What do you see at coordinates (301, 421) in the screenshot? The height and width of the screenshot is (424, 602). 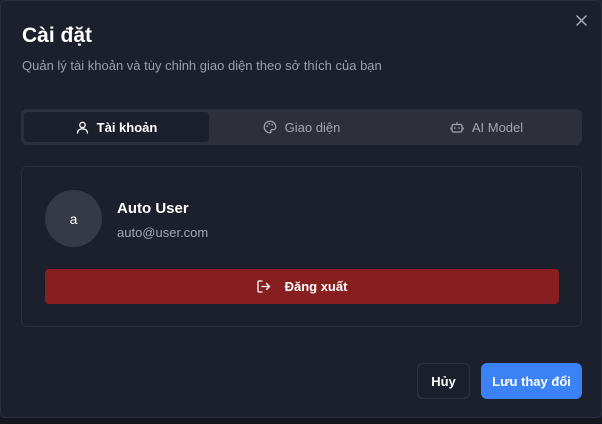 I see `backdrop` at bounding box center [301, 421].